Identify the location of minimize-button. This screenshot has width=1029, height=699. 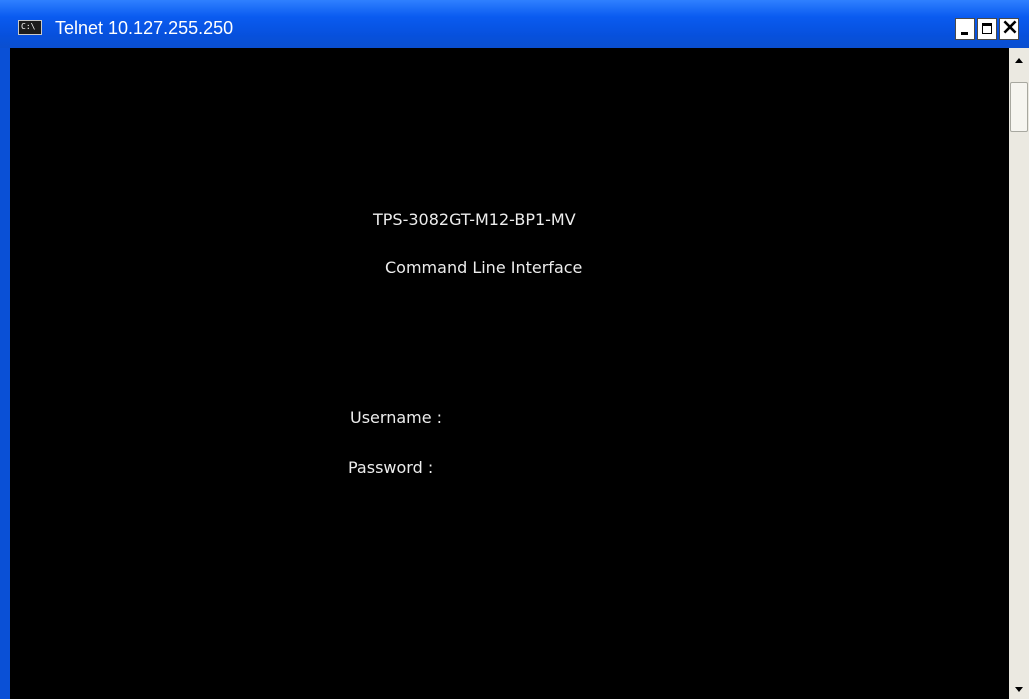
(965, 29).